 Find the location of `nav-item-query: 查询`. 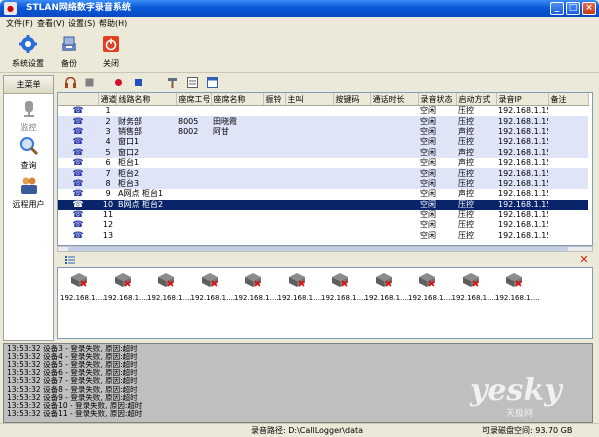

nav-item-query: 查询 is located at coordinates (28, 153).